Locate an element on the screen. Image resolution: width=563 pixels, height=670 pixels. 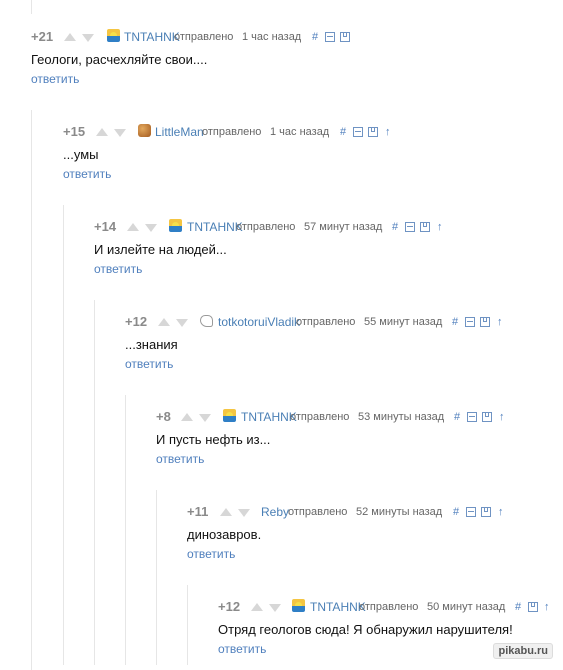
comment-time: 52 минуты назад is located at coordinates (399, 512).